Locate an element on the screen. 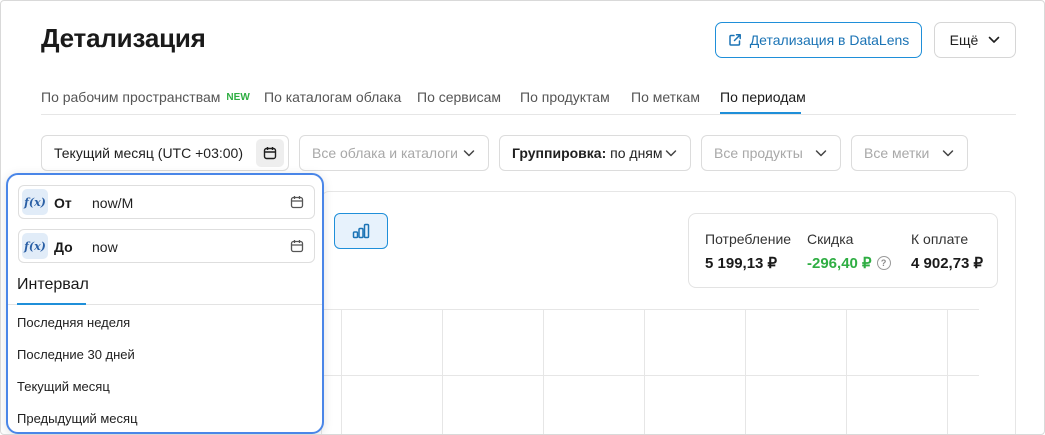 This screenshot has width=1045, height=435. tab-services: По сервисам is located at coordinates (459, 97).